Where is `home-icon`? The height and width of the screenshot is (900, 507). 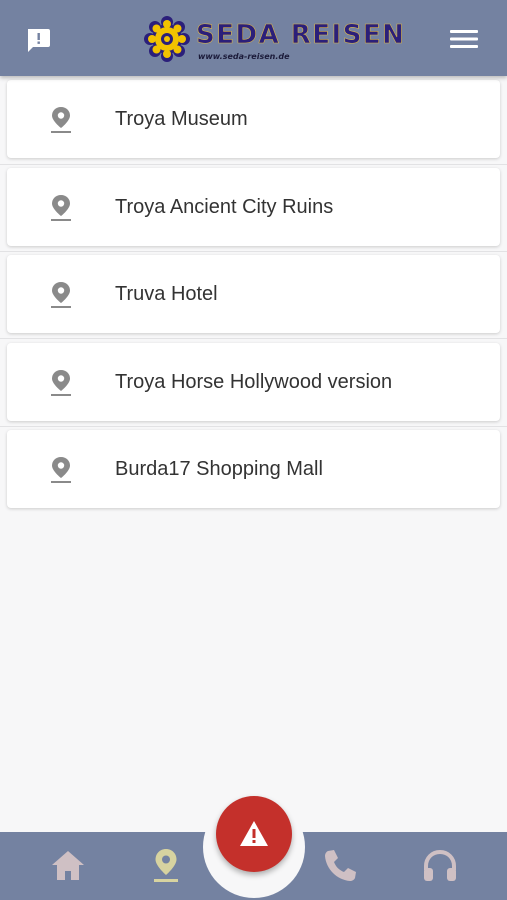 home-icon is located at coordinates (68, 865).